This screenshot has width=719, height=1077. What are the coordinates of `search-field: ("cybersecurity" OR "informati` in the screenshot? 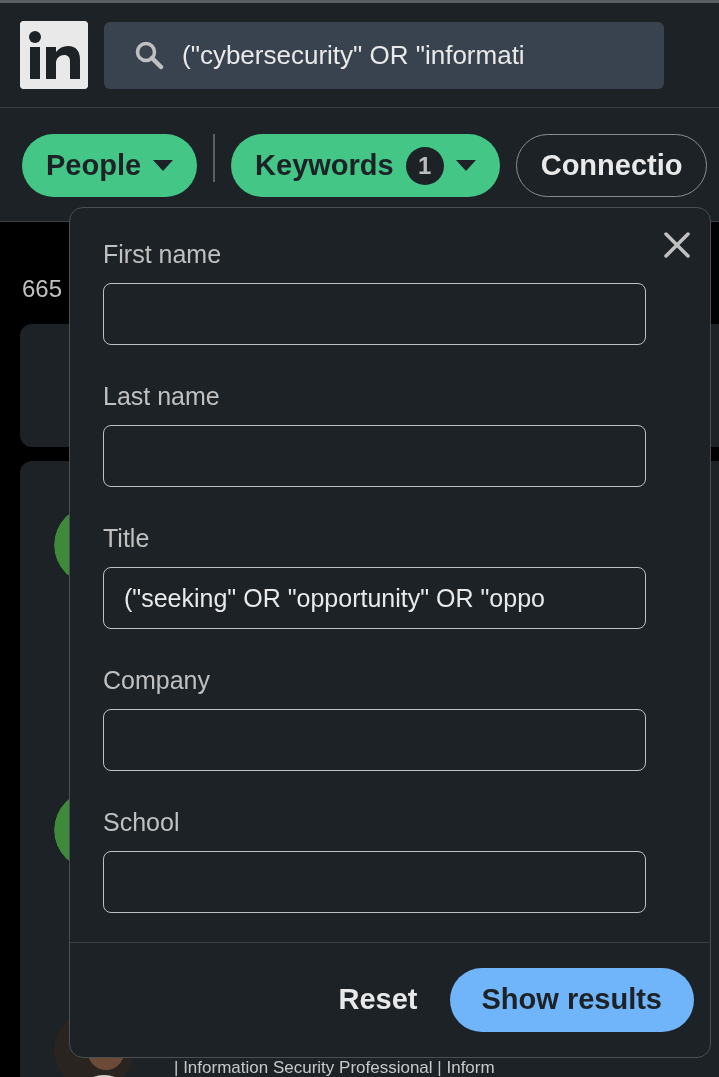 It's located at (384, 55).